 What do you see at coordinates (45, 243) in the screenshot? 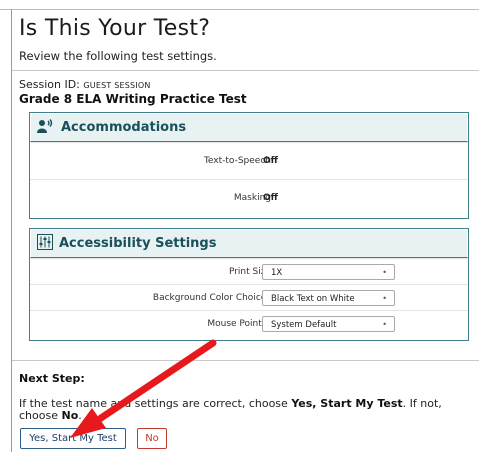
I see `sliders-icon` at bounding box center [45, 243].